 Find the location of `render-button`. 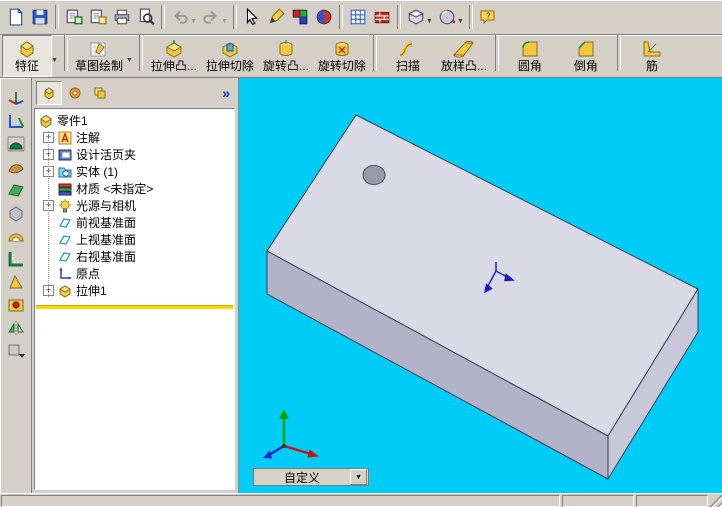

render-button is located at coordinates (324, 17).